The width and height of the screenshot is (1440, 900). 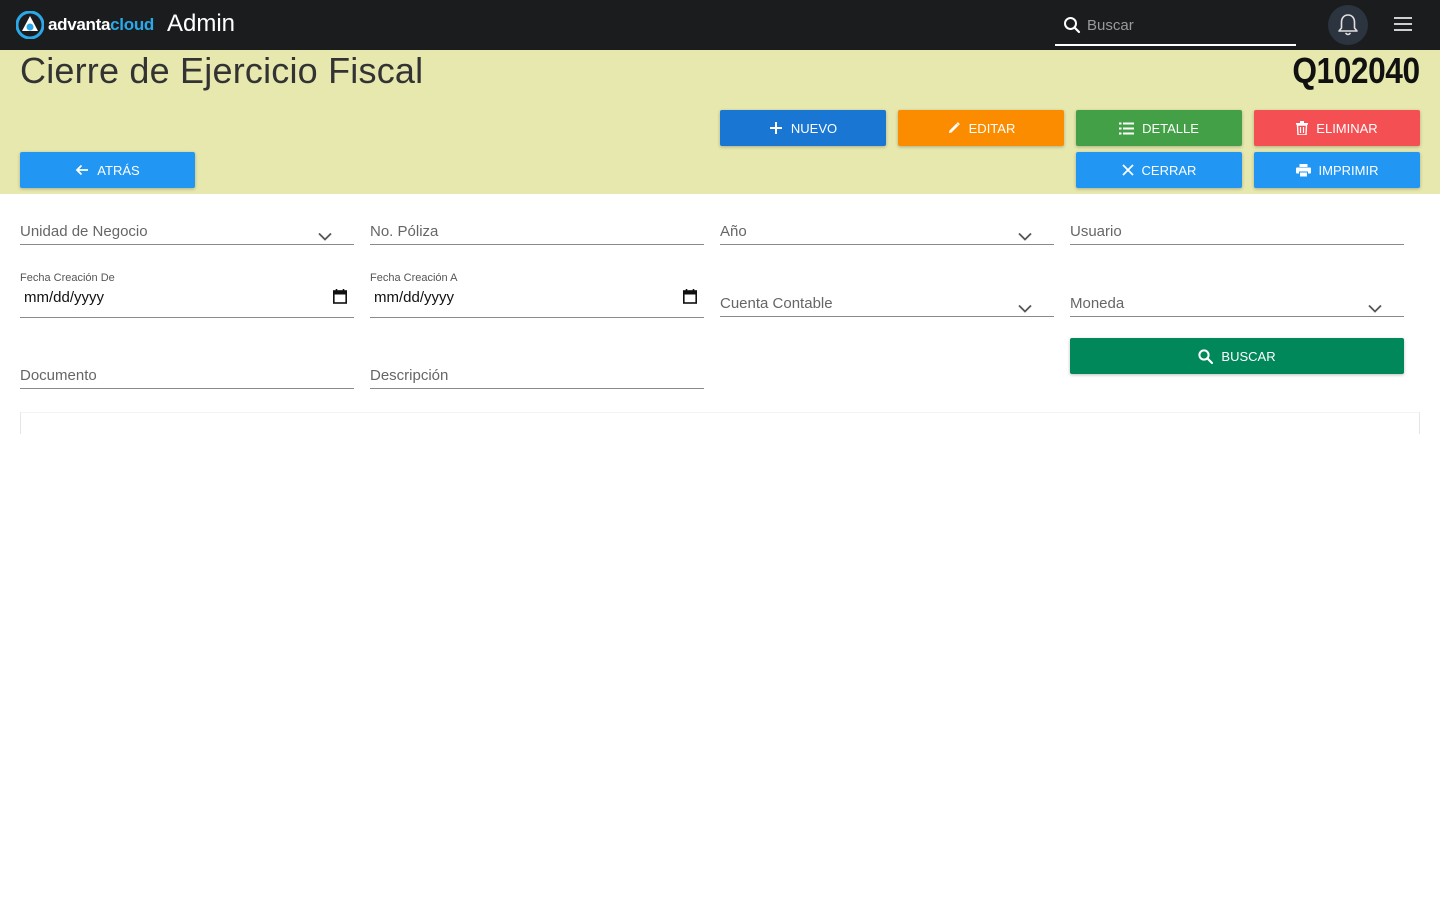 What do you see at coordinates (1303, 170) in the screenshot?
I see `printer-icon` at bounding box center [1303, 170].